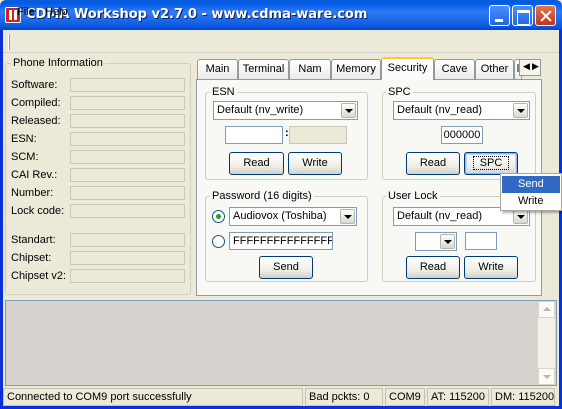 The width and height of the screenshot is (562, 409). Describe the element at coordinates (523, 397) in the screenshot. I see `status-dm-baud: DM: 115200` at that location.